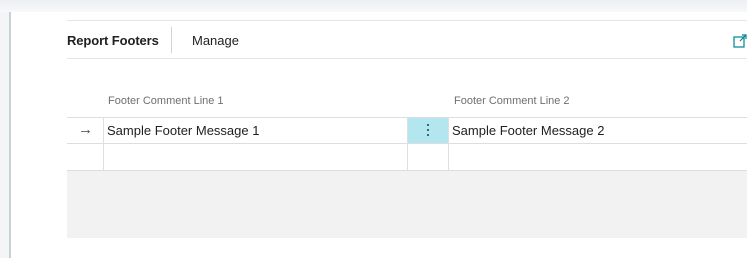 The image size is (747, 258). Describe the element at coordinates (171, 40) in the screenshot. I see `tab-separator` at that location.